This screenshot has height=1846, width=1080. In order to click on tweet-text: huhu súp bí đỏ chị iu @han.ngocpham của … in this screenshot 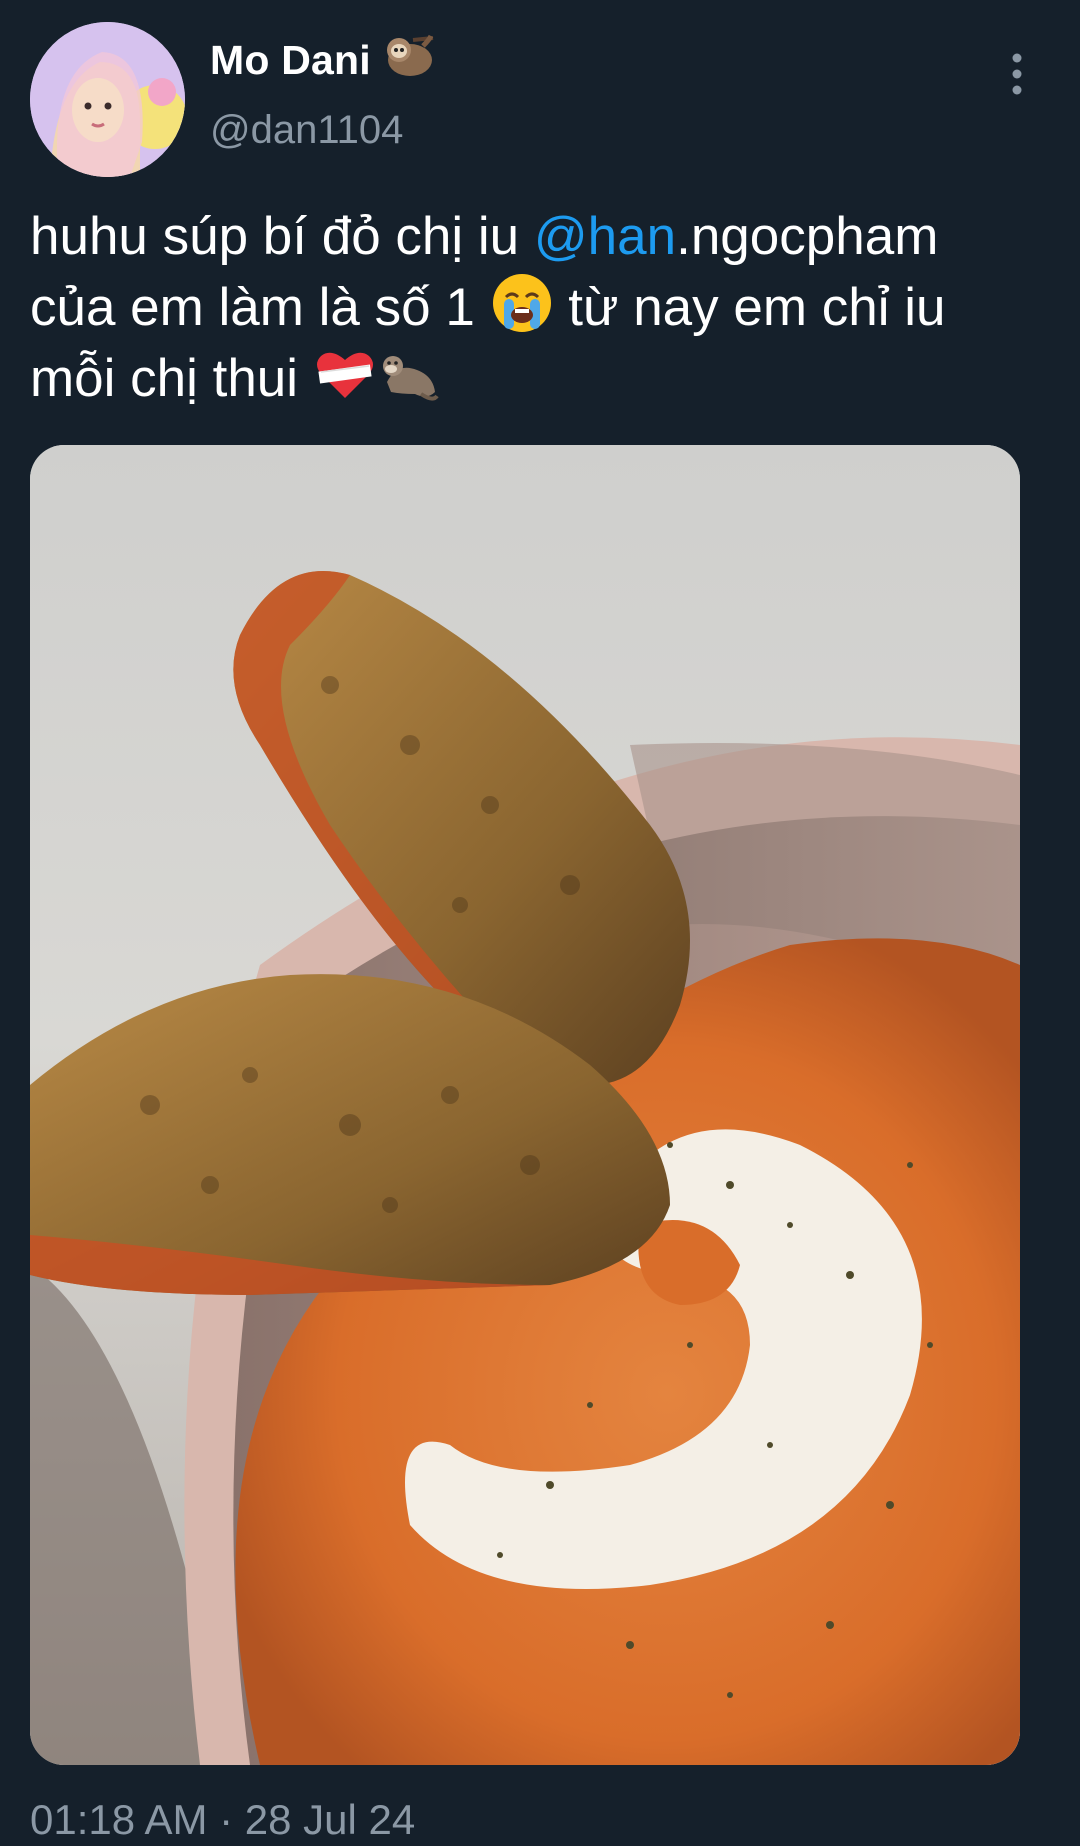, I will do `click(545, 308)`.